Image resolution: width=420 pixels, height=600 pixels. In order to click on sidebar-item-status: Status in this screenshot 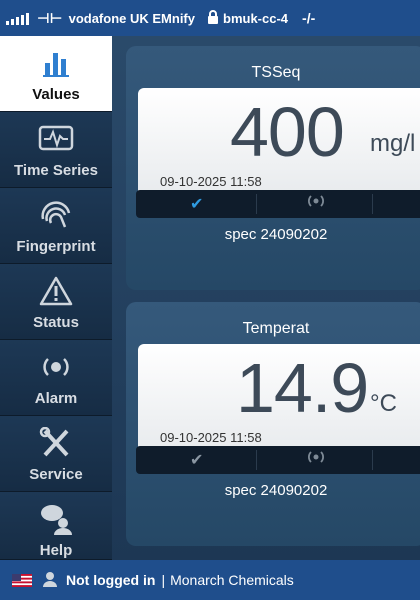, I will do `click(56, 302)`.